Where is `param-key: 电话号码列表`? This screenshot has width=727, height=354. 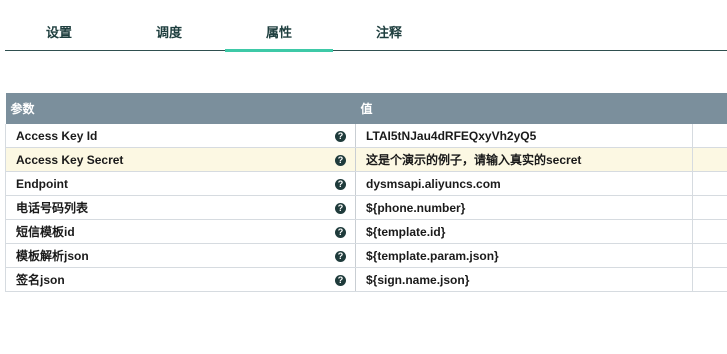 param-key: 电话号码列表 is located at coordinates (165, 207).